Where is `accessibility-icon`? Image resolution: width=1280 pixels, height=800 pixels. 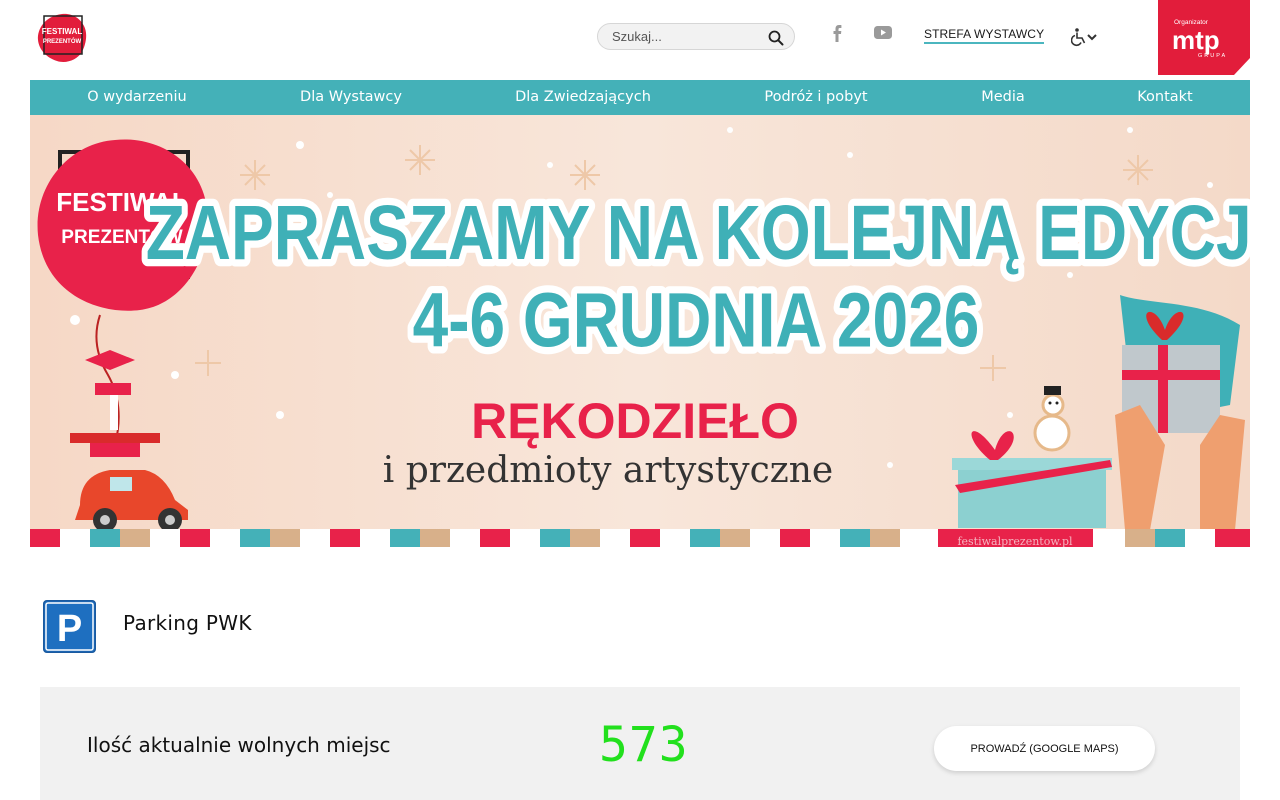 accessibility-icon is located at coordinates (1078, 37).